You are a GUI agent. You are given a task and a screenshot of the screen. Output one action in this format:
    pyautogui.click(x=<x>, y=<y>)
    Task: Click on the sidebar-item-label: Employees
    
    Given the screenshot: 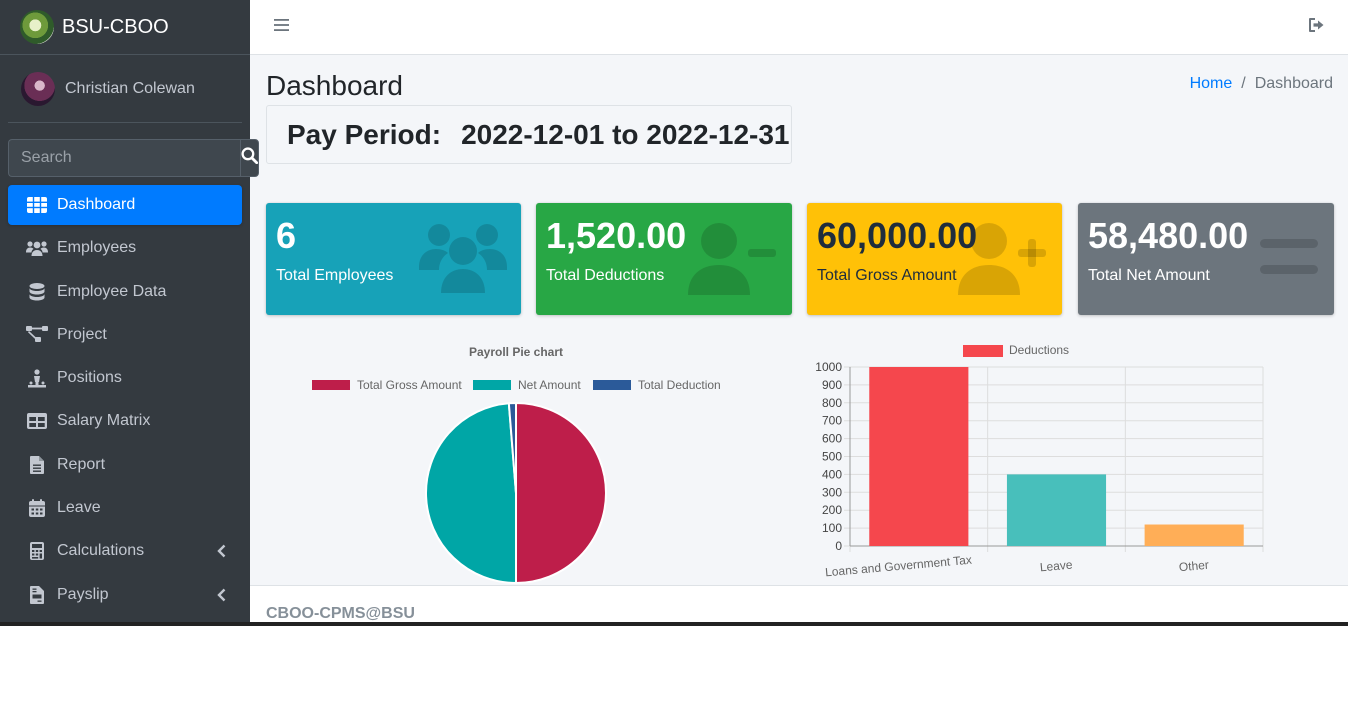 What is the action you would take?
    pyautogui.click(x=97, y=248)
    